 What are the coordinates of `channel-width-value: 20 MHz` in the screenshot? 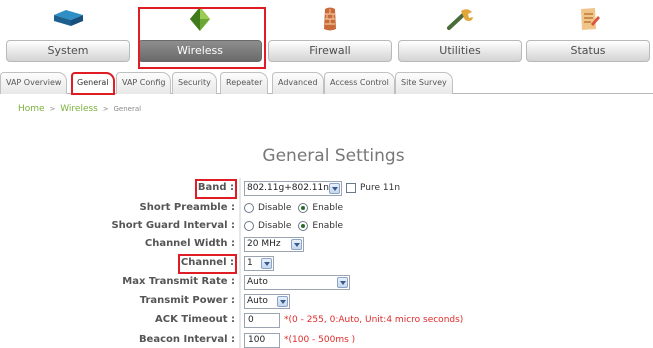 It's located at (264, 243).